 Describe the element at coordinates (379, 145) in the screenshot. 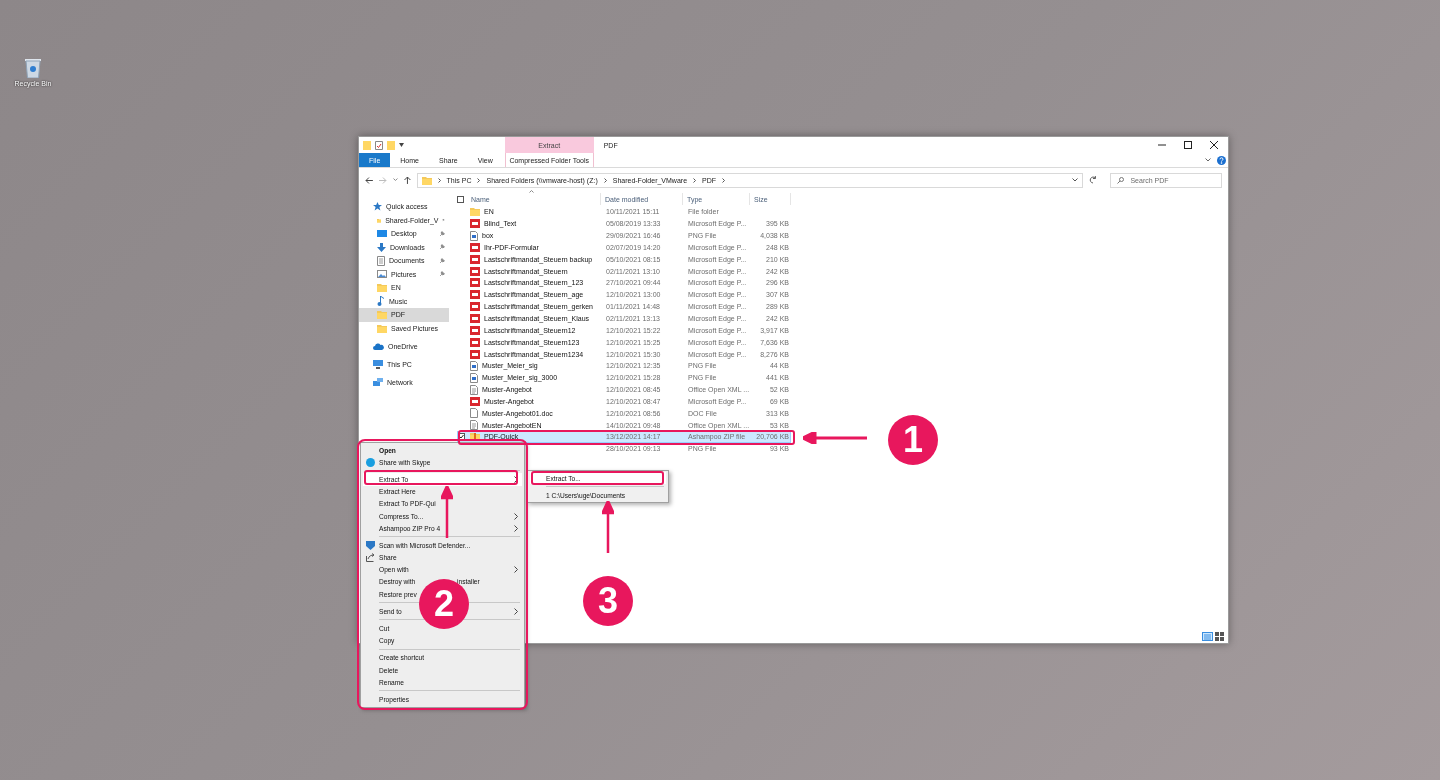

I see `properties-icon` at that location.